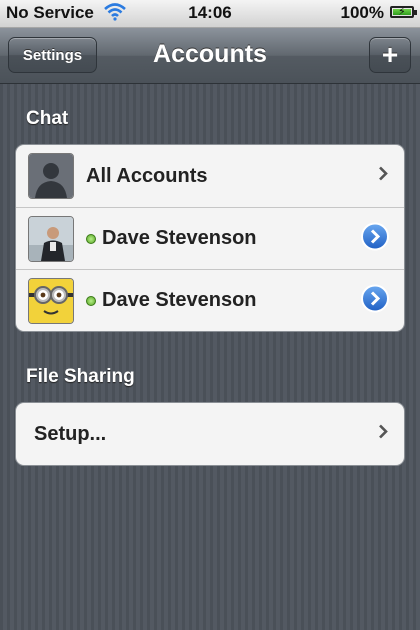 Image resolution: width=420 pixels, height=630 pixels. I want to click on row-account-dave-2: Dave Stevenson, so click(210, 300).